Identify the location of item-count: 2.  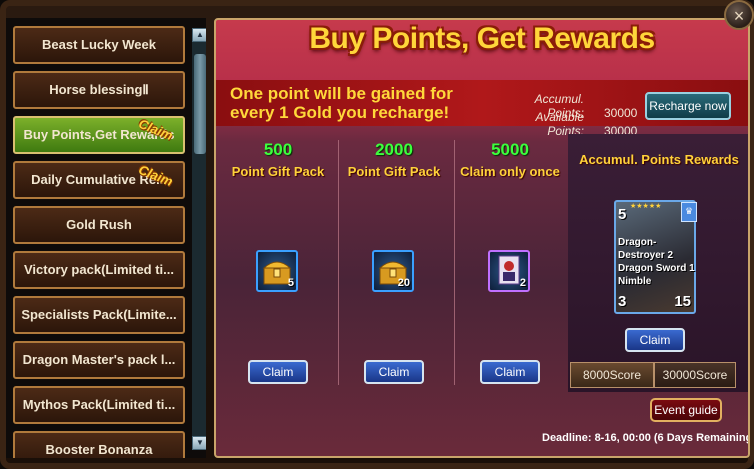
(522, 283).